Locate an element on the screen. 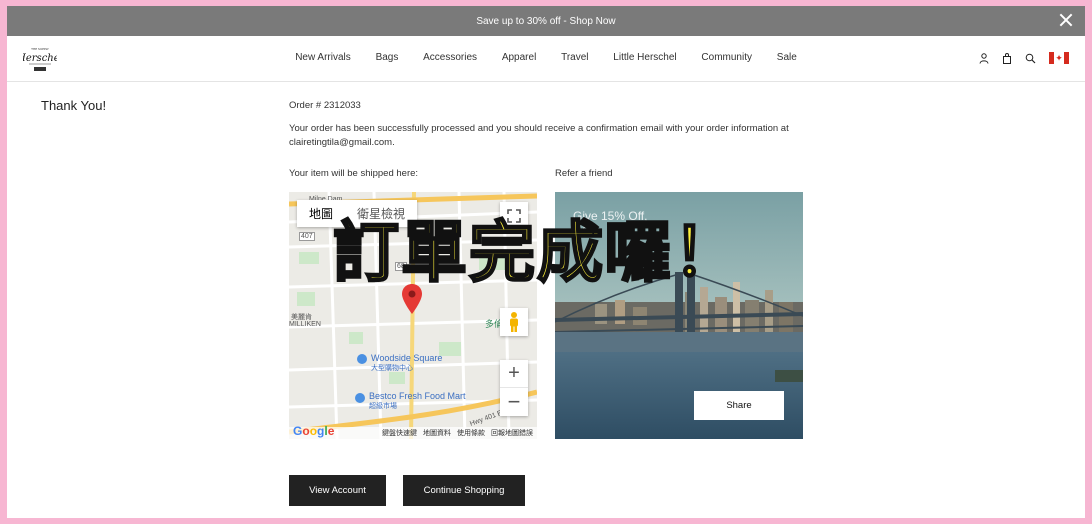  zoom-in-button: + is located at coordinates (514, 374).